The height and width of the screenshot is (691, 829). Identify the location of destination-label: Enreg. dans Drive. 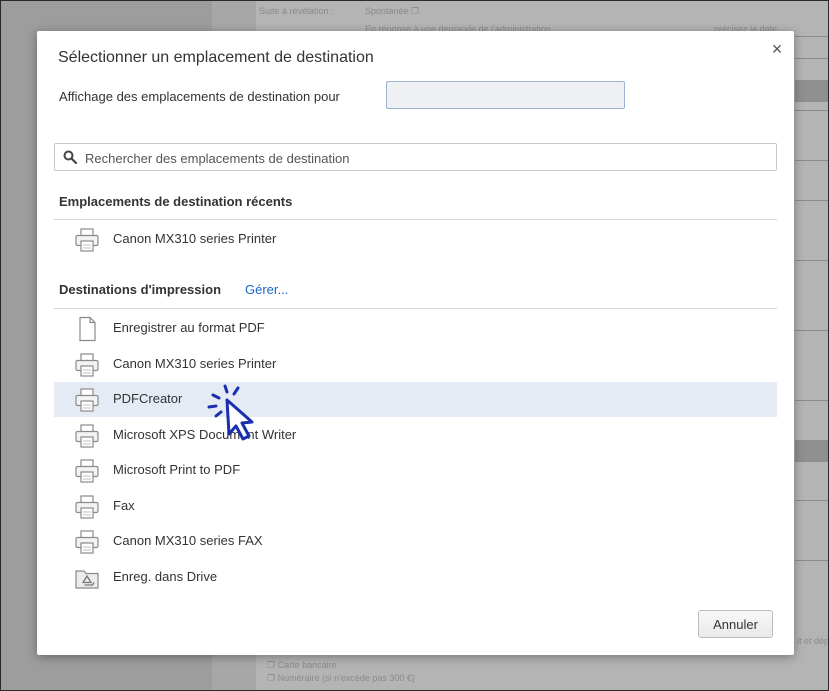
(165, 576).